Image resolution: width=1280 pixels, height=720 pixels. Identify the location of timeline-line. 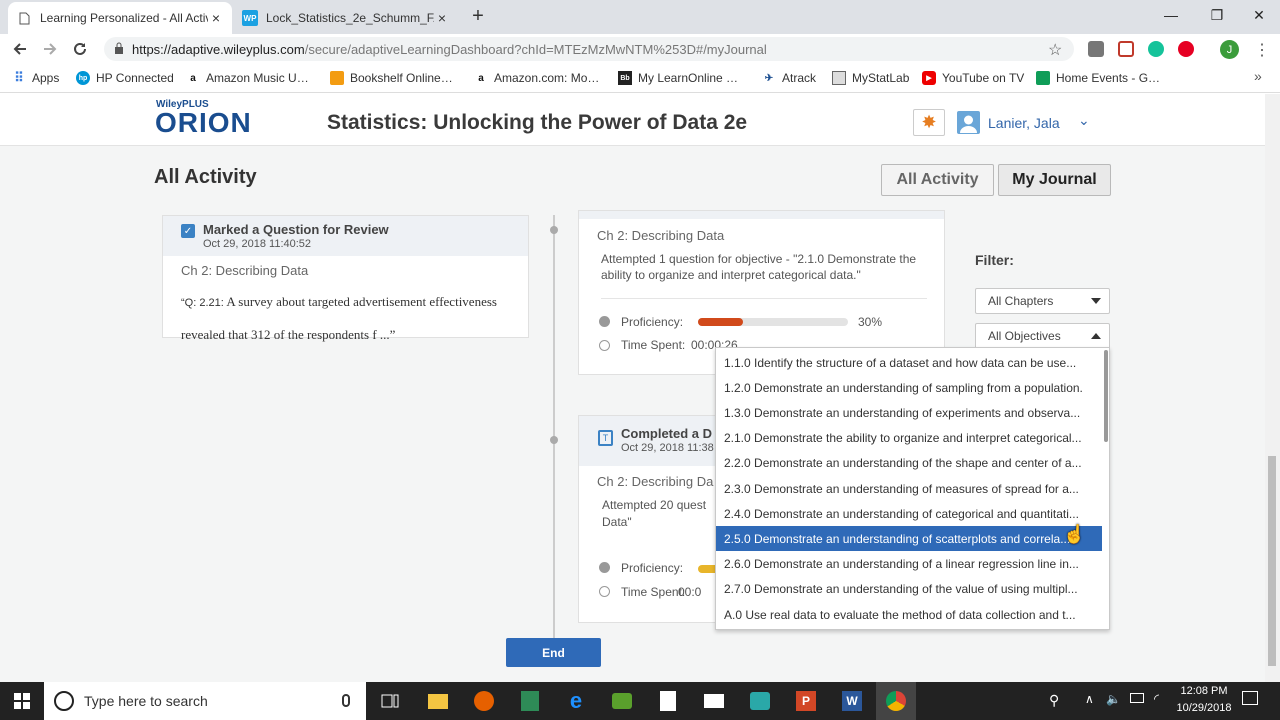
(554, 427).